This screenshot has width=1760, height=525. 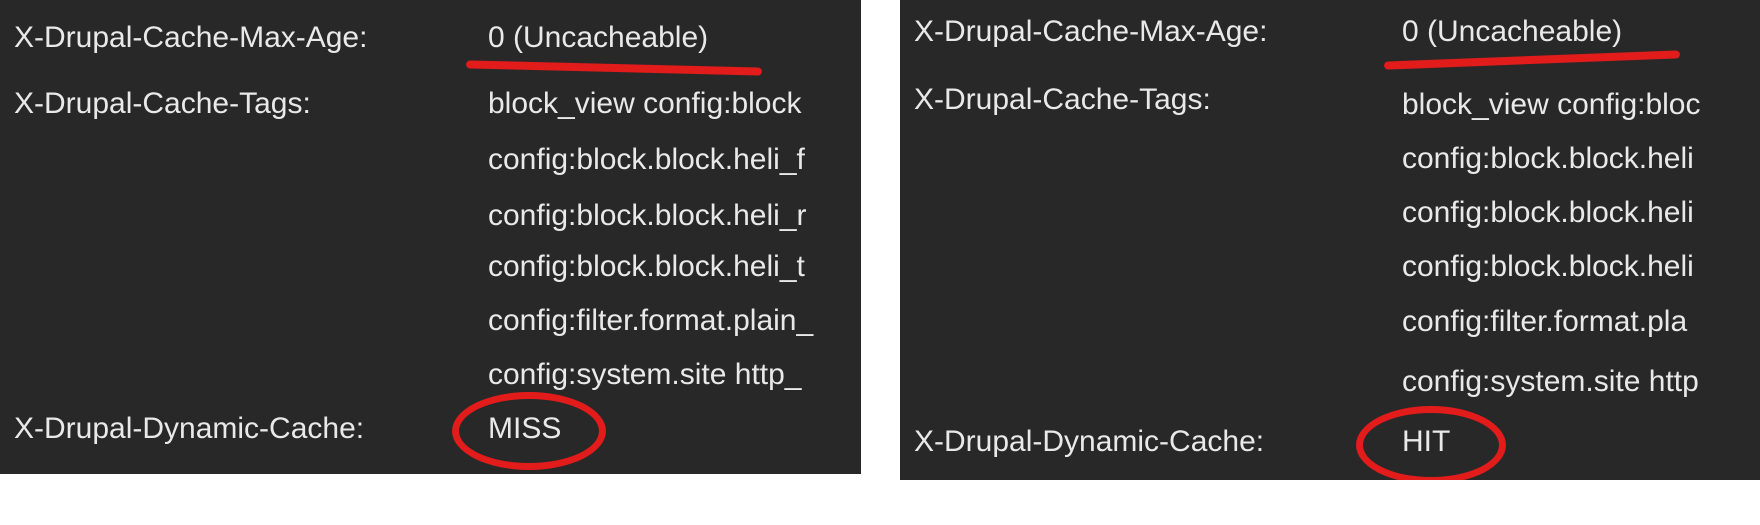 I want to click on cache-tag-line: block_view config:bloc, so click(x=1551, y=104).